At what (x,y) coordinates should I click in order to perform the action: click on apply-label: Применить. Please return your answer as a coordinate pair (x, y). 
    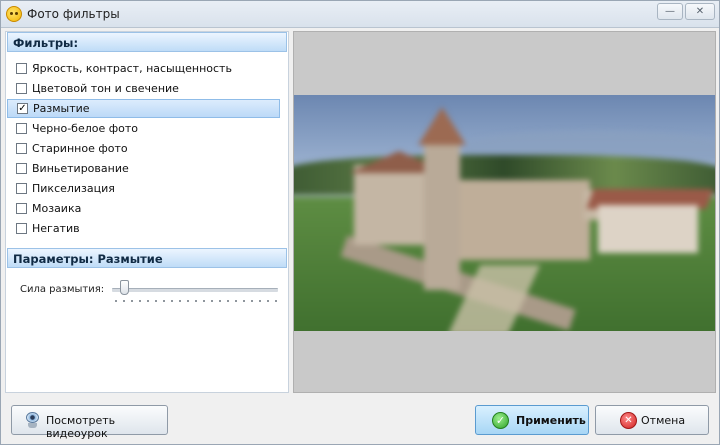
    Looking at the image, I should click on (551, 420).